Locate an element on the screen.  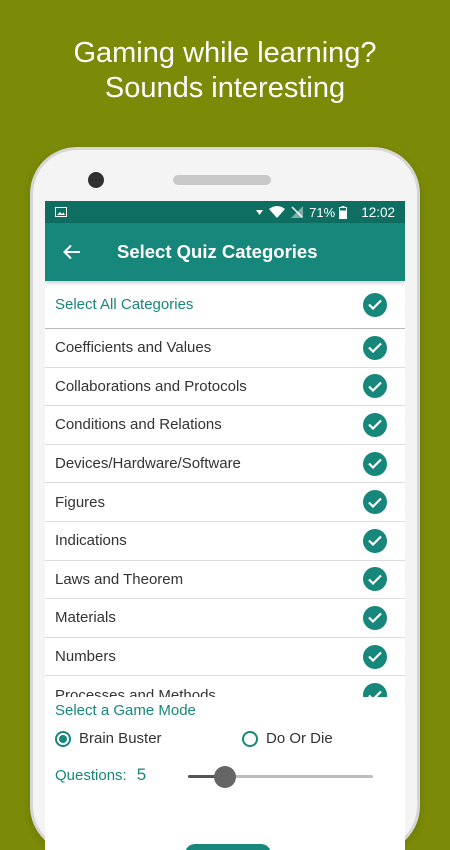
speaker-grill is located at coordinates (222, 180).